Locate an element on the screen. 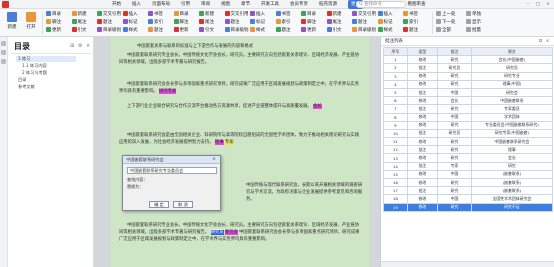 This screenshot has height=267, width=554. find-input: 中国嵌套联系研究专业委员会 is located at coordinates (172, 170).